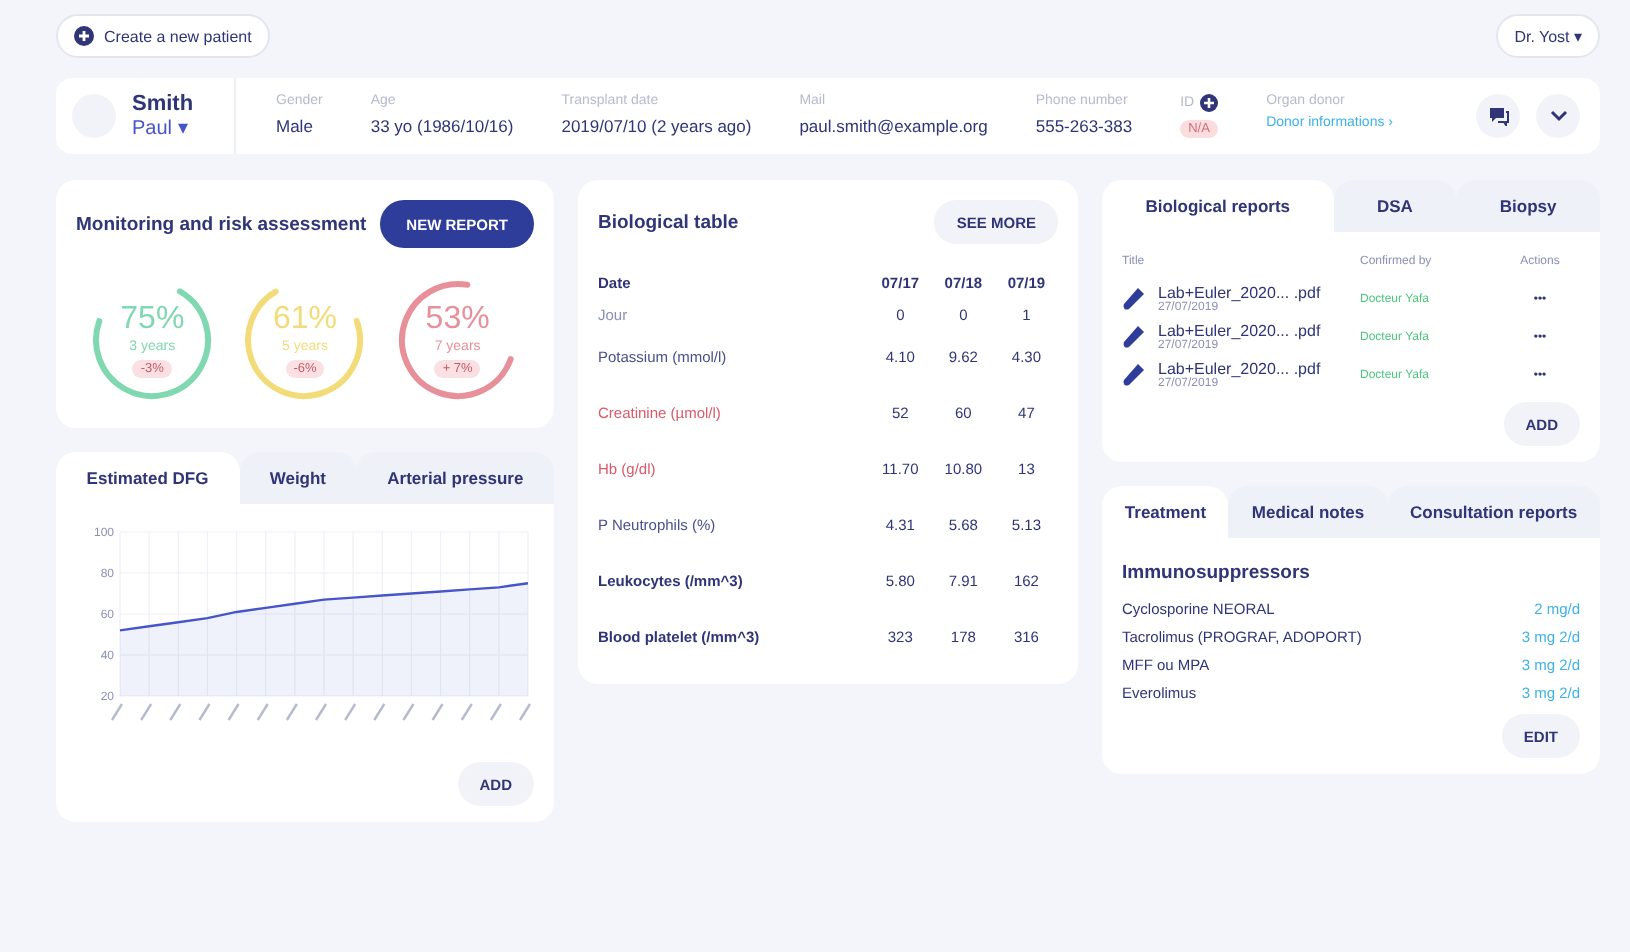 The height and width of the screenshot is (952, 1630). Describe the element at coordinates (1217, 573) in the screenshot. I see `section-title: Immunosuppressors` at that location.